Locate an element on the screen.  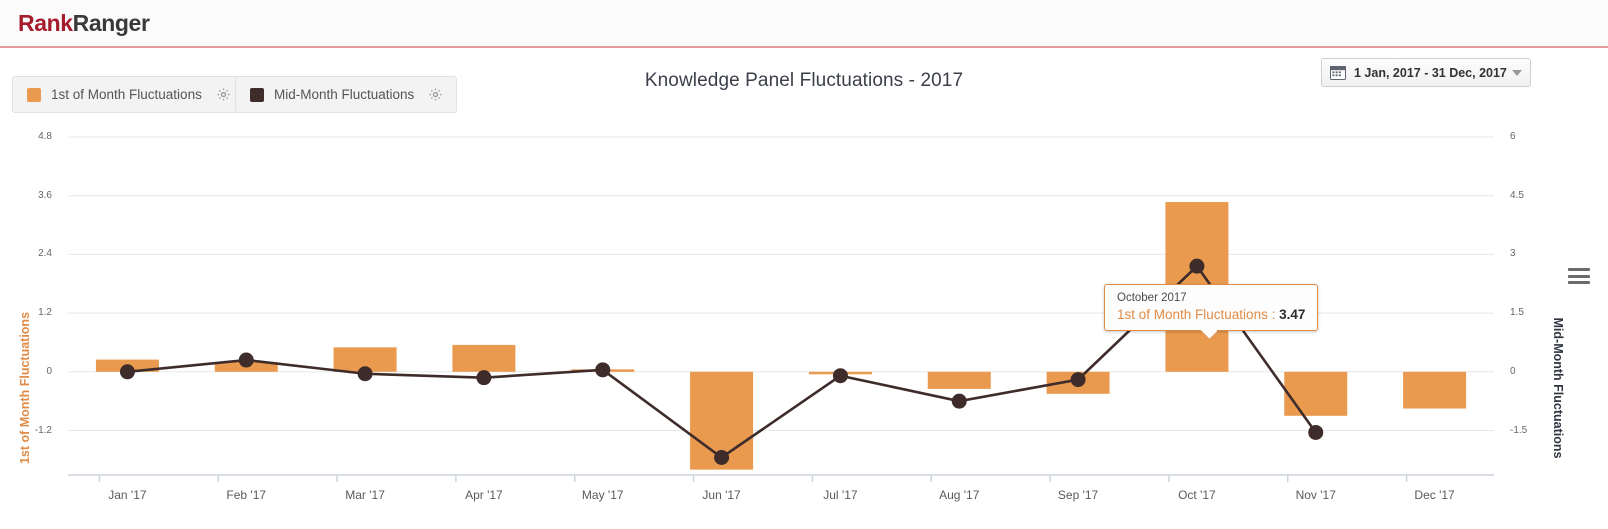
x-axis-tick-label: Nov '17 is located at coordinates (1315, 495).